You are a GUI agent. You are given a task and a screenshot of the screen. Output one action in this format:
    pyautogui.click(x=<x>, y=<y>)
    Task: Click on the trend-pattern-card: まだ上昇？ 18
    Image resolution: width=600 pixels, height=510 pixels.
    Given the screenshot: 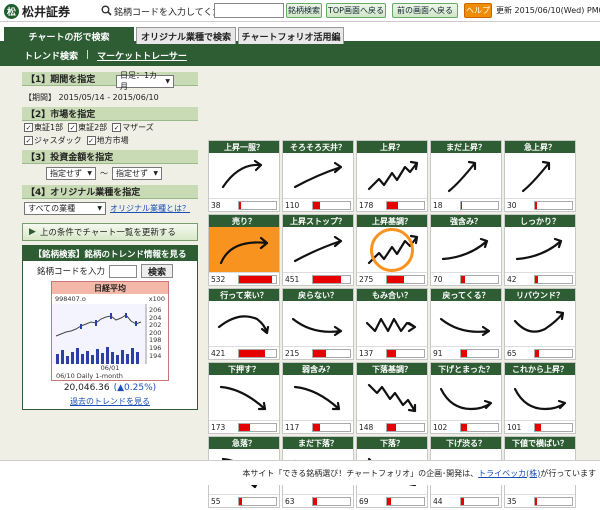 What is the action you would take?
    pyautogui.click(x=466, y=176)
    